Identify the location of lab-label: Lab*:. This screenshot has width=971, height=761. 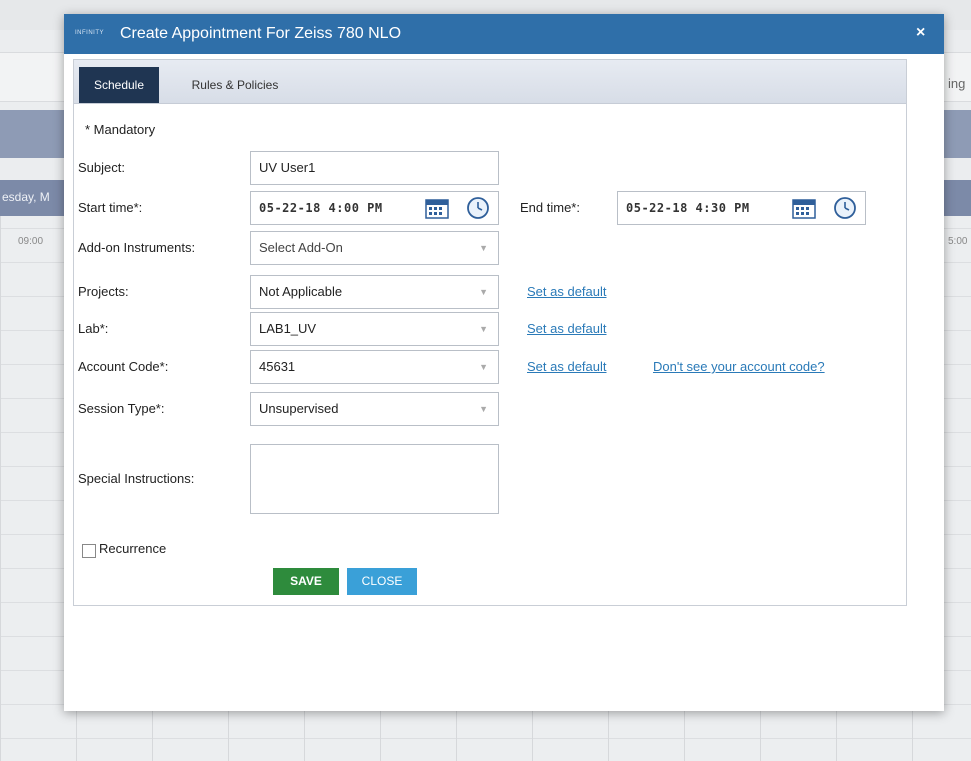
(93, 328).